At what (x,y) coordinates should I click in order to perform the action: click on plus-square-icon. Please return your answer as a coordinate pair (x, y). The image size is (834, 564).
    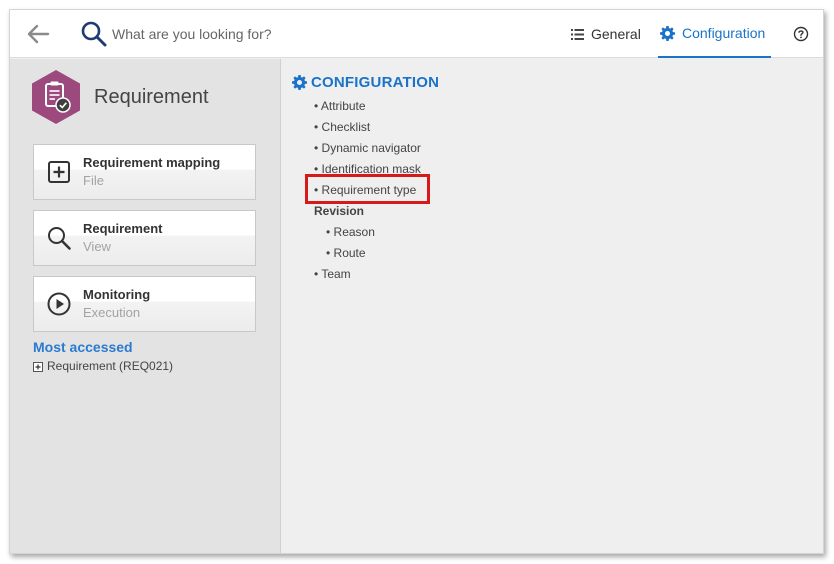
    Looking at the image, I should click on (59, 172).